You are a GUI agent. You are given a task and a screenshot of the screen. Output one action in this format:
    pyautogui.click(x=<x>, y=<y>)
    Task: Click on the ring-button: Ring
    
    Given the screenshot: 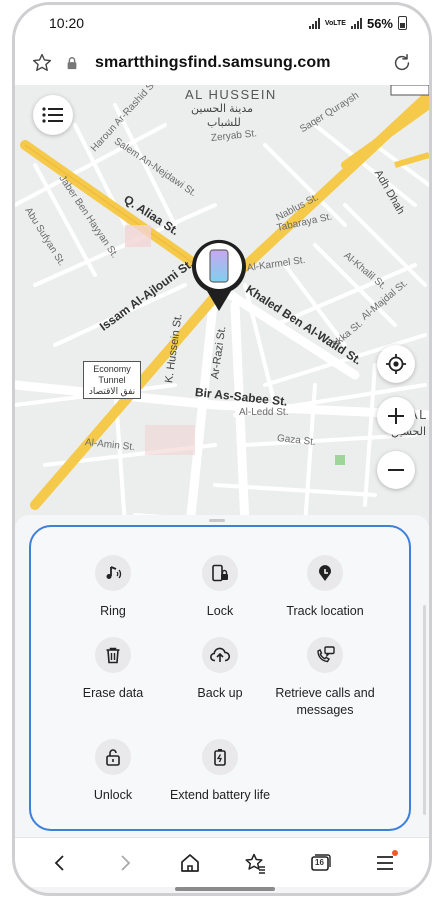 What is the action you would take?
    pyautogui.click(x=113, y=587)
    